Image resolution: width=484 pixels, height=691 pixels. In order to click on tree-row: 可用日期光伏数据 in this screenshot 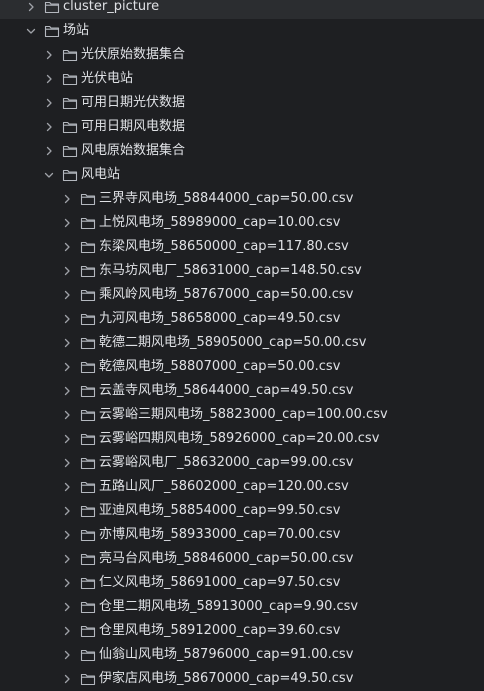, I will do `click(242, 103)`.